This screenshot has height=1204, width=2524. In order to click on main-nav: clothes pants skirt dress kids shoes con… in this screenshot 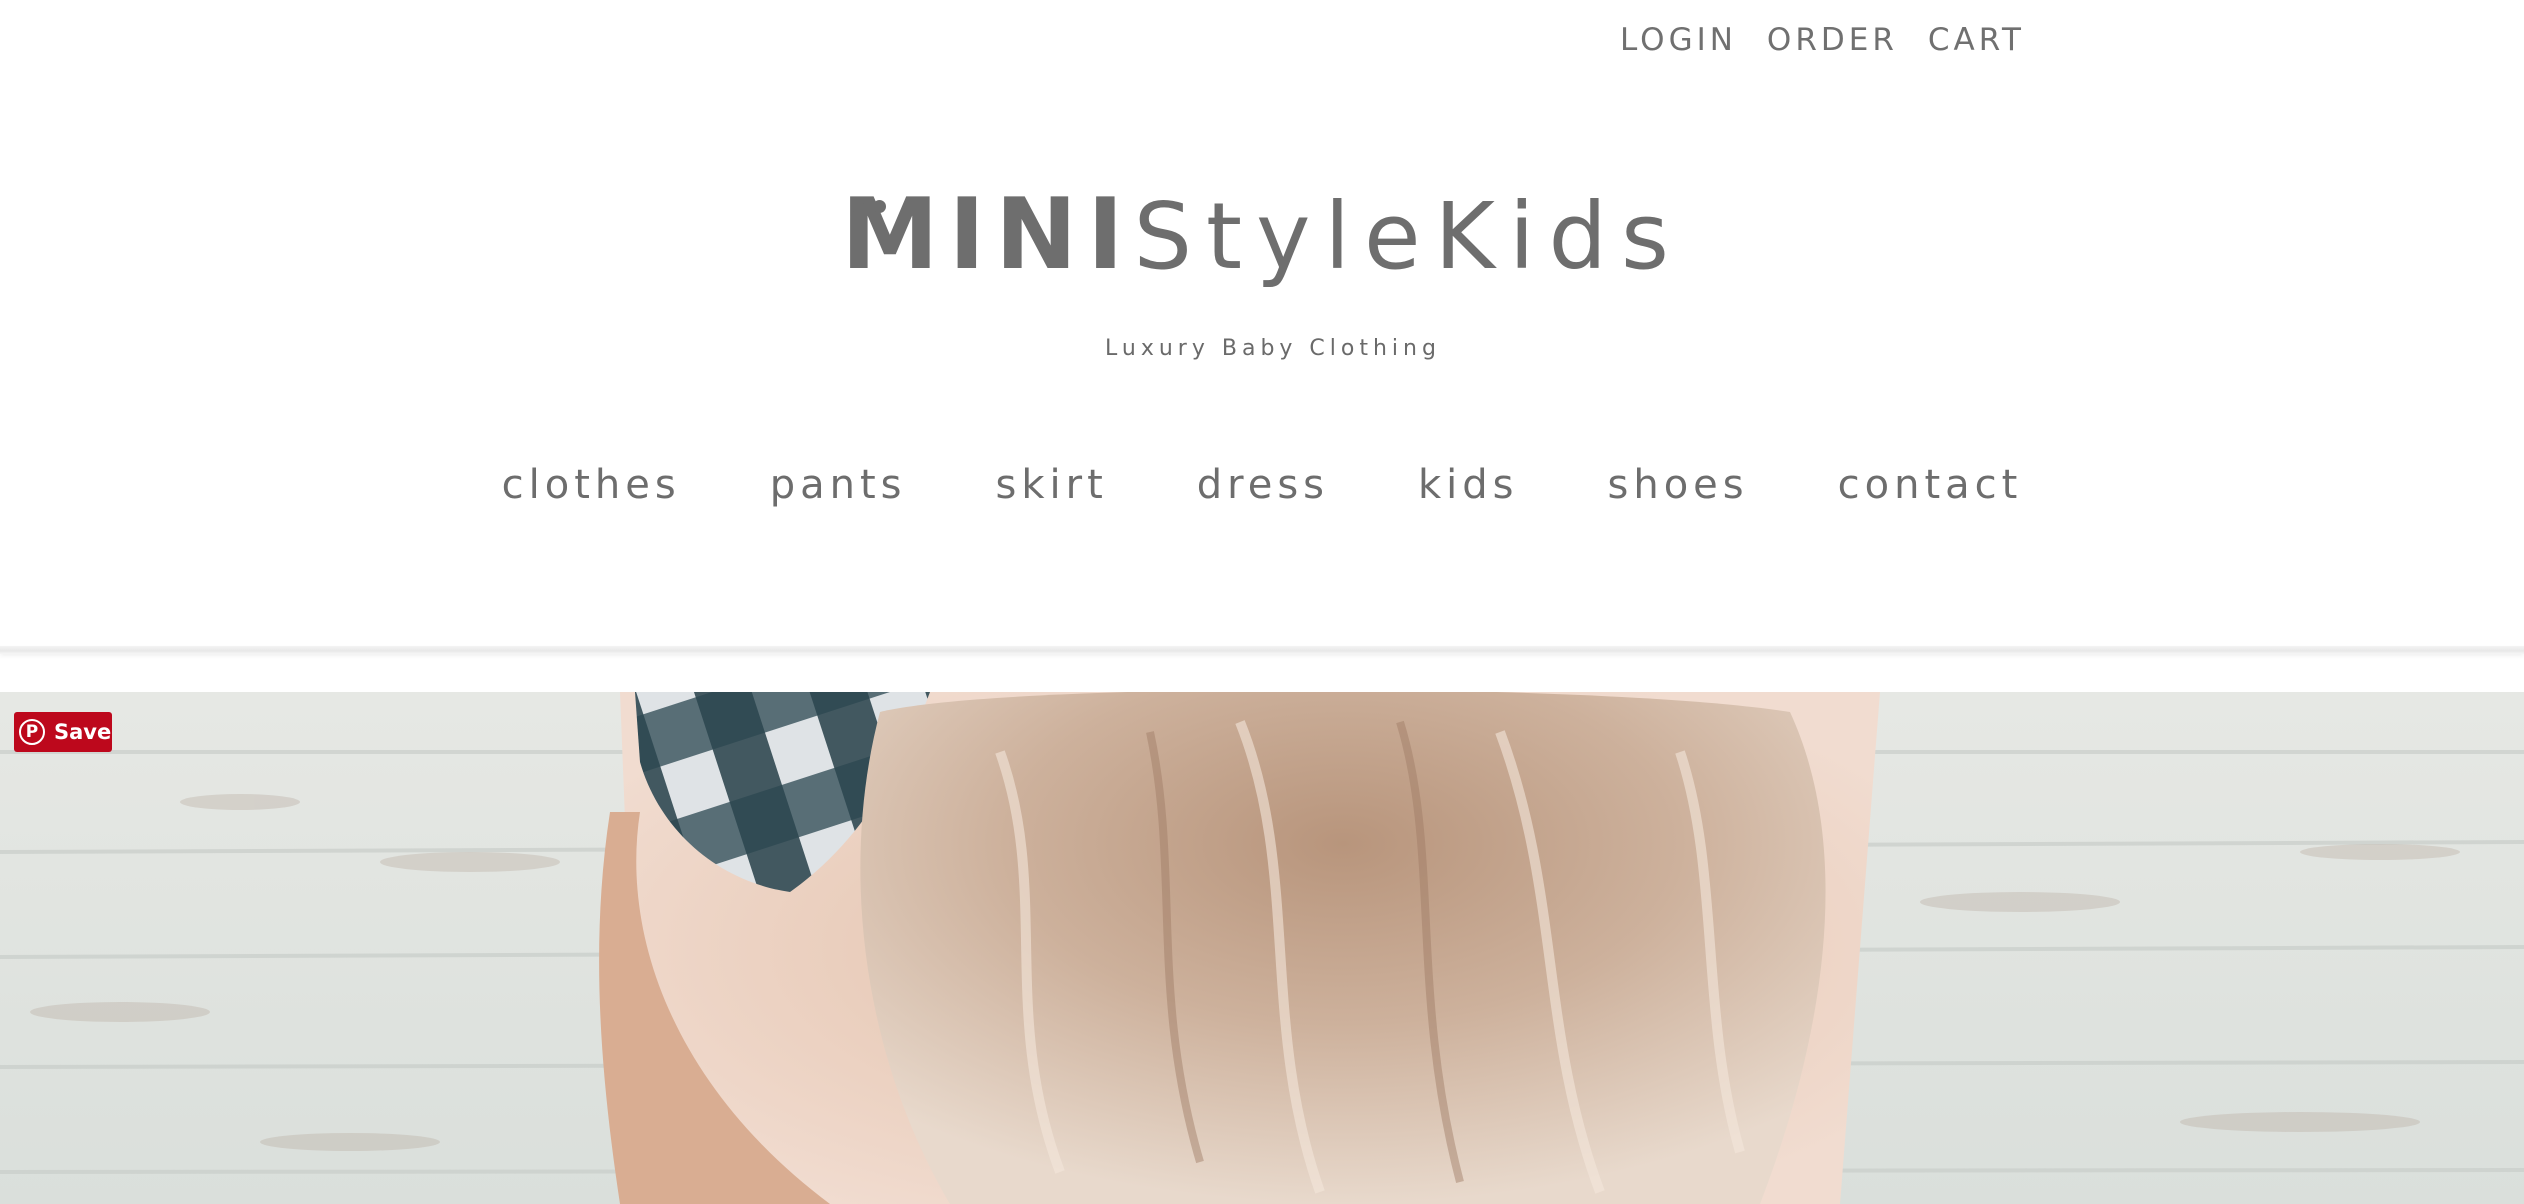, I will do `click(1262, 485)`.